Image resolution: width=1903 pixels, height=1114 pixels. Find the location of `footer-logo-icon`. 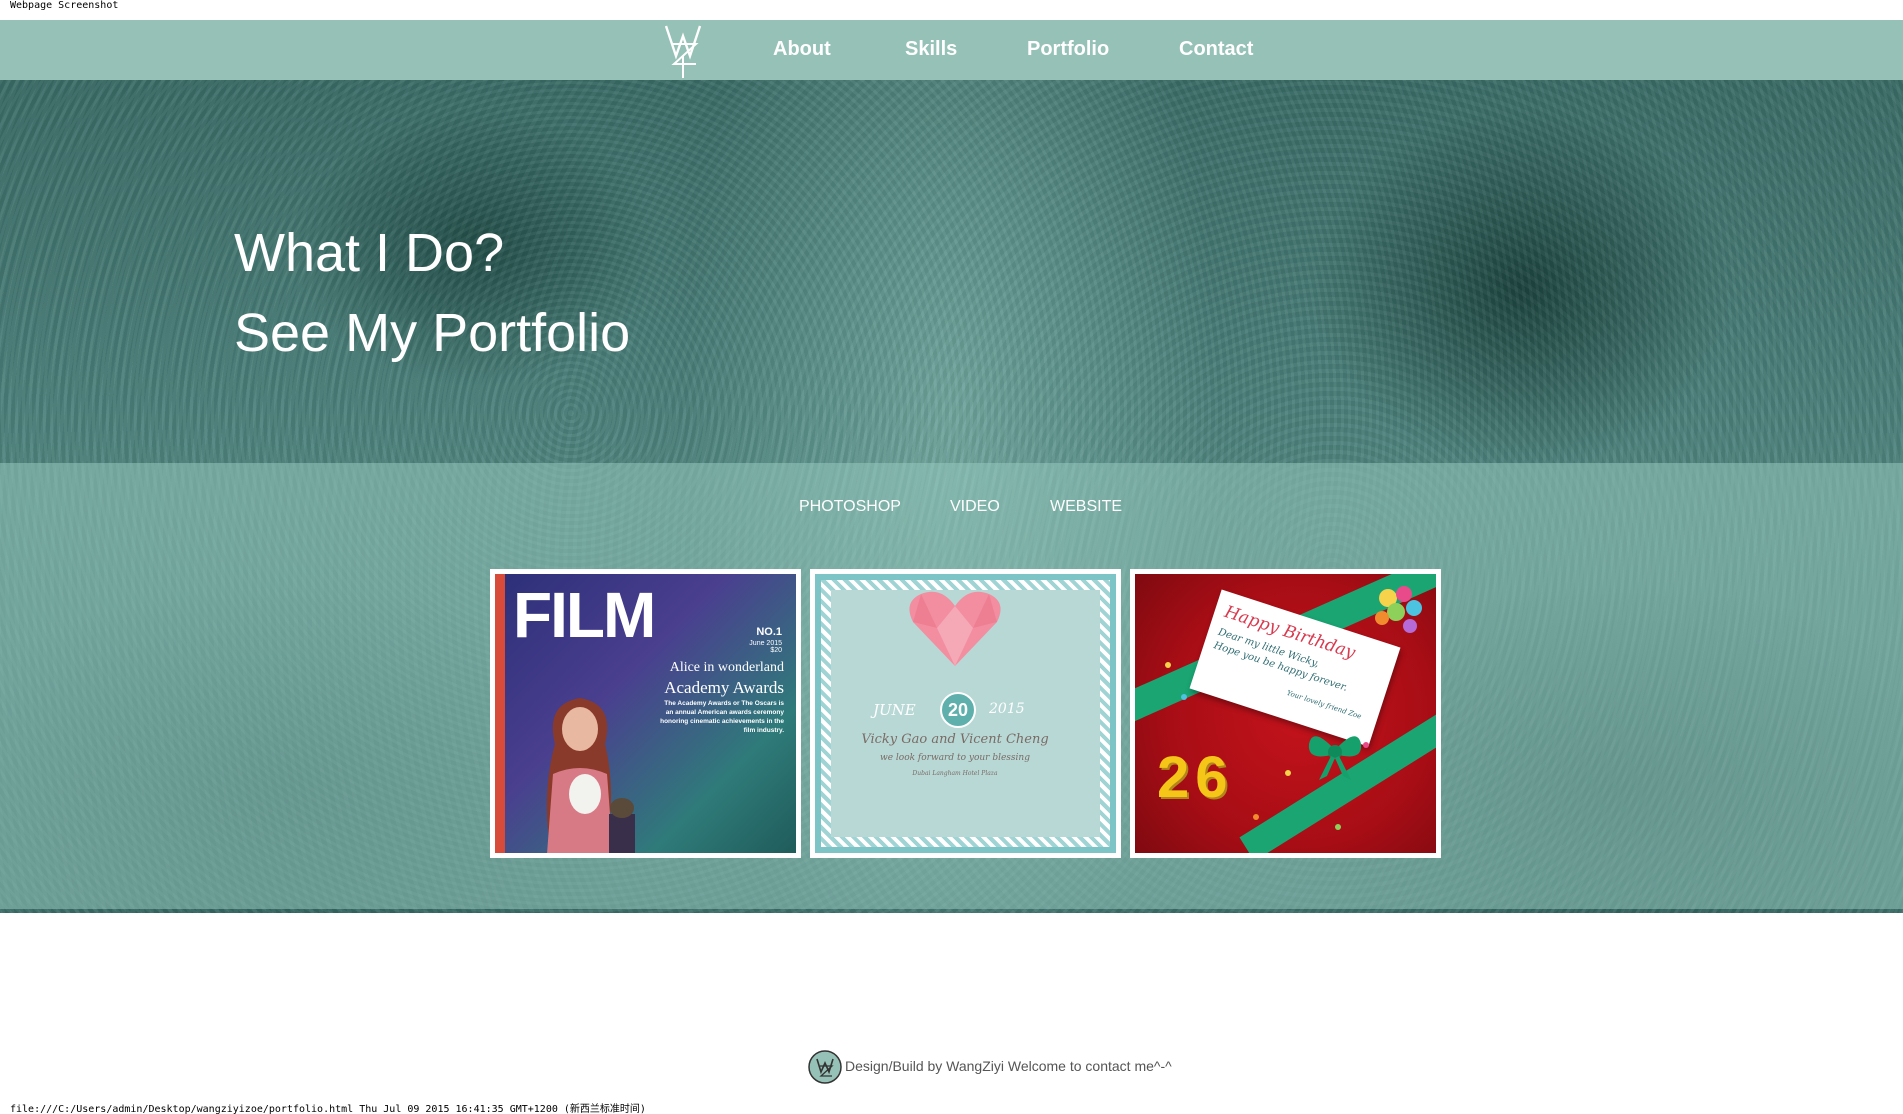

footer-logo-icon is located at coordinates (825, 1067).